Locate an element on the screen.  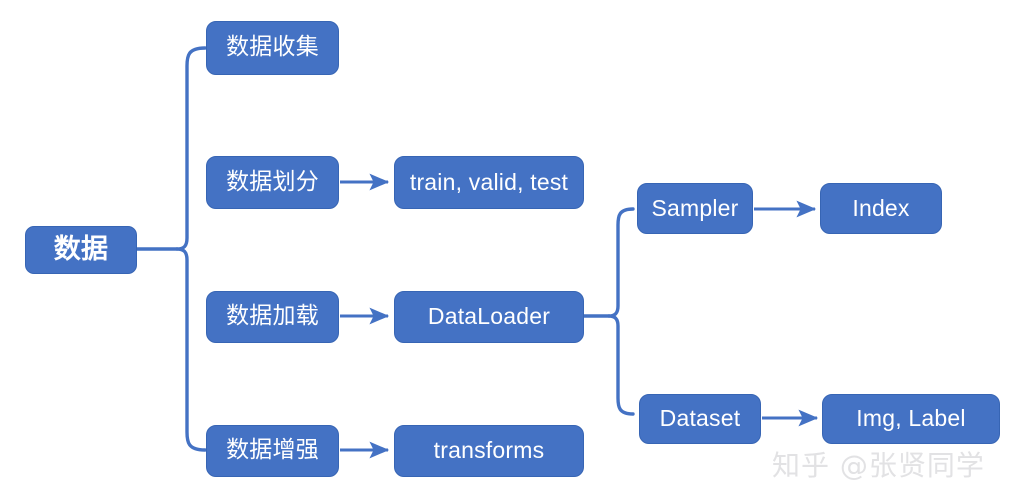
node-img-label: Img, Label is located at coordinates (911, 419).